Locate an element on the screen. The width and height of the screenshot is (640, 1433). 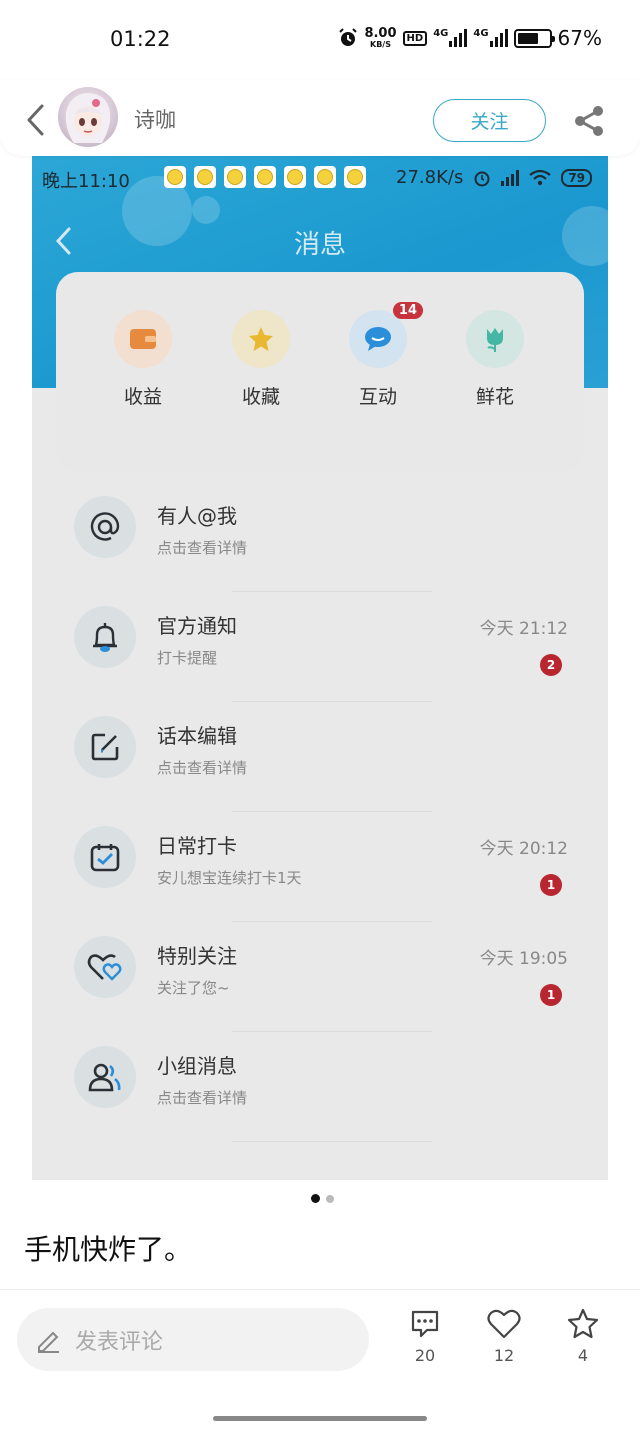
comment-input: 发表评论 is located at coordinates (193, 1339).